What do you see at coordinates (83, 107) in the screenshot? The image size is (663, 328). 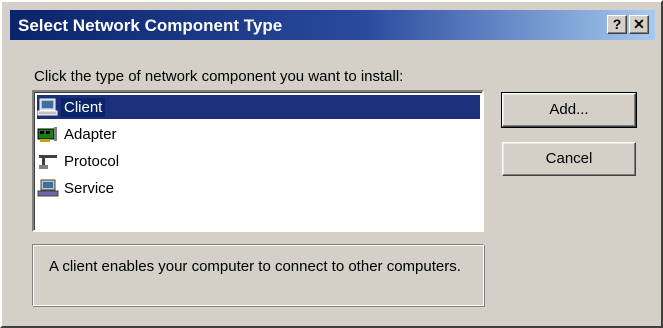 I see `list-item-label: Client` at bounding box center [83, 107].